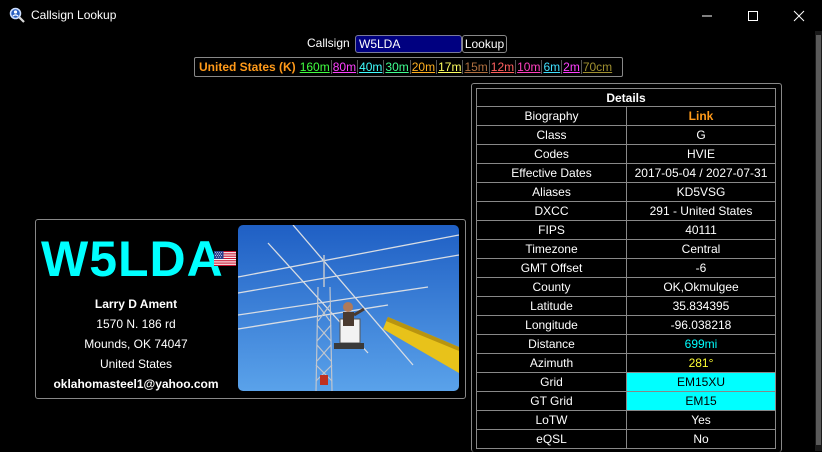  What do you see at coordinates (408, 44) in the screenshot?
I see `callsign-input` at bounding box center [408, 44].